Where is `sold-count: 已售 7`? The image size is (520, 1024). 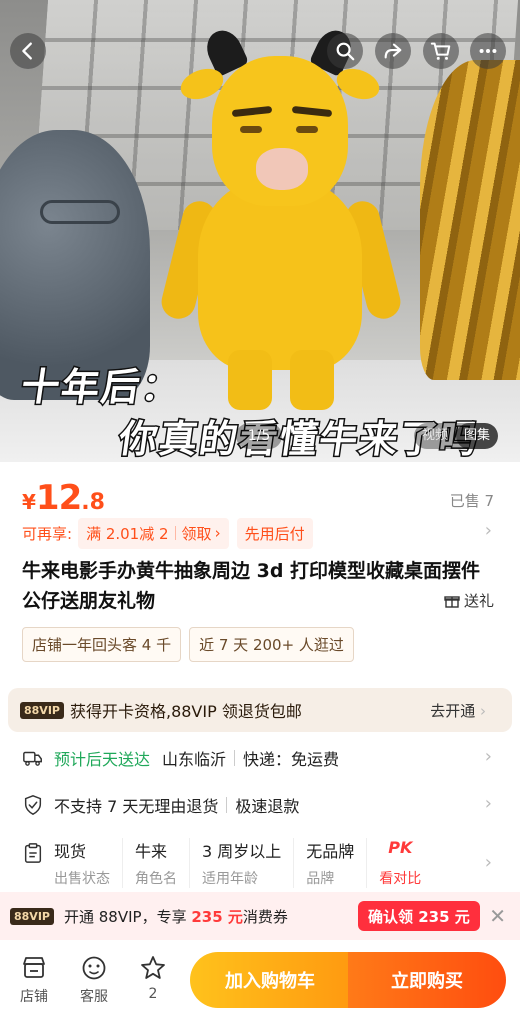 sold-count: 已售 7 is located at coordinates (471, 501).